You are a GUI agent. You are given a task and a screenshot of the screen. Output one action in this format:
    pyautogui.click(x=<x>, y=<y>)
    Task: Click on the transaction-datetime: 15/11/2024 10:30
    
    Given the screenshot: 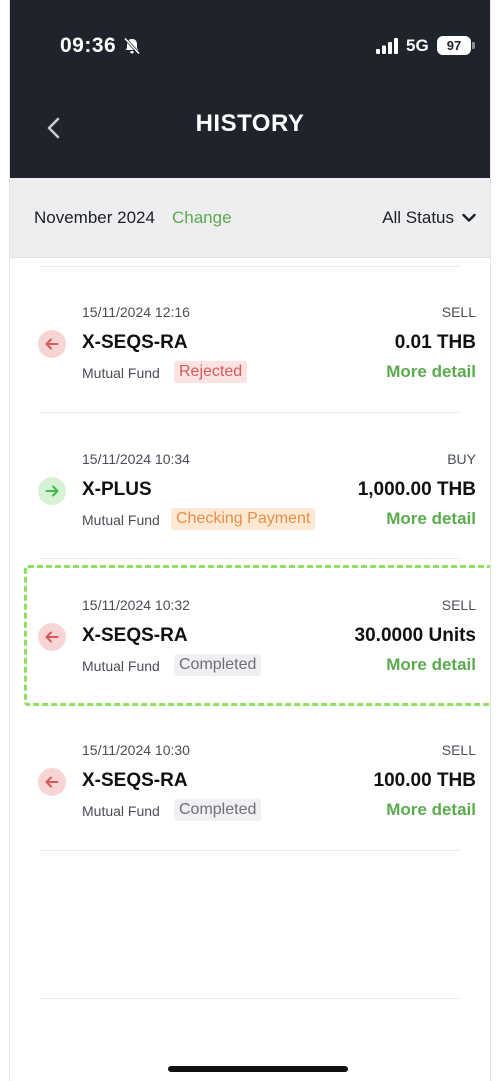 What is the action you would take?
    pyautogui.click(x=136, y=750)
    